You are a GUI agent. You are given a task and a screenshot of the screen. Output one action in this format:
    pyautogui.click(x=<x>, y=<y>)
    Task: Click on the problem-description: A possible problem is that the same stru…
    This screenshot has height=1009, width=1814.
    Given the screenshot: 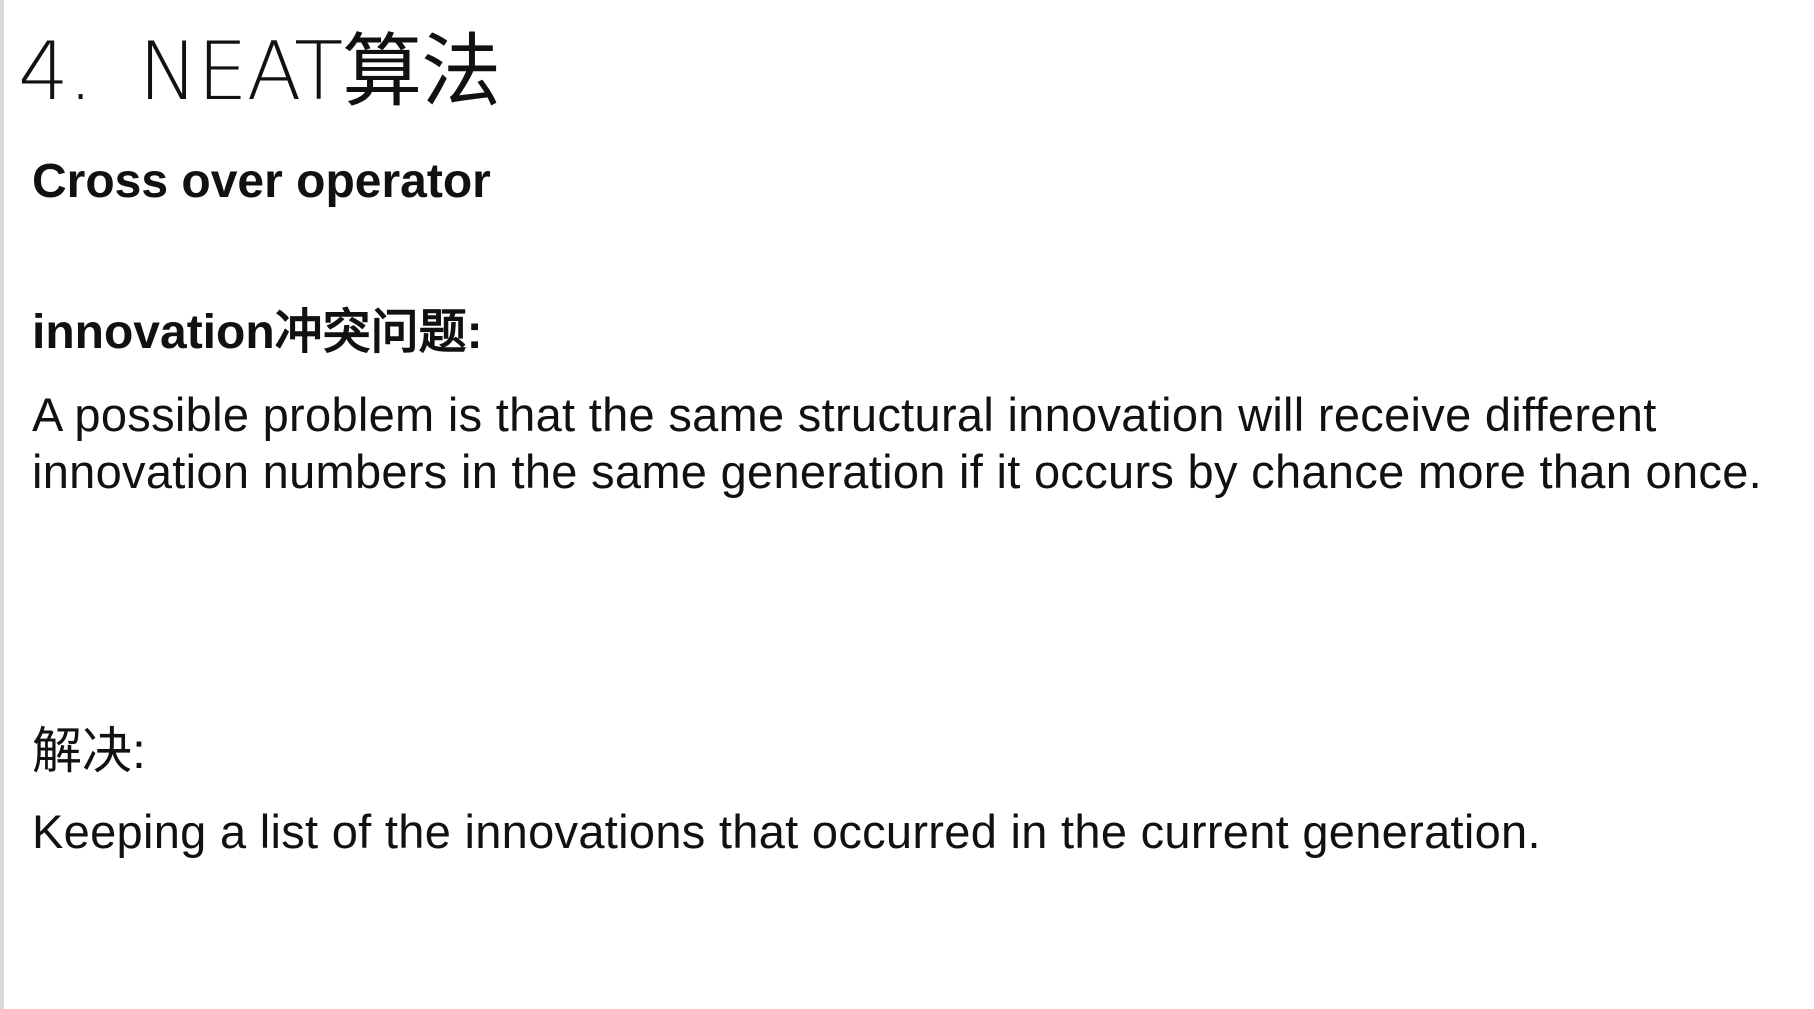 What is the action you would take?
    pyautogui.click(x=897, y=443)
    